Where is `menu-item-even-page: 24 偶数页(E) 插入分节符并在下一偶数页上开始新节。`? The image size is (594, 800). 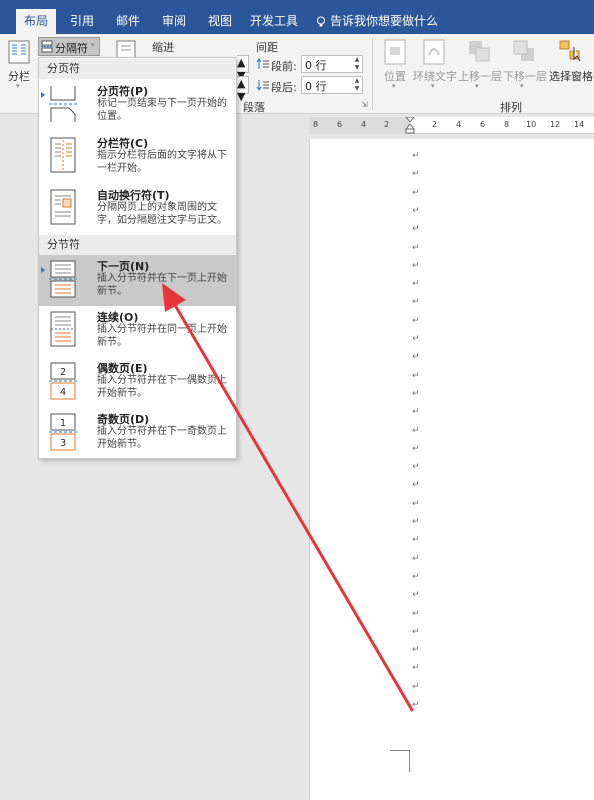
menu-item-even-page: 24 偶数页(E) 插入分节符并在下一偶数页上开始新节。 is located at coordinates (137, 382).